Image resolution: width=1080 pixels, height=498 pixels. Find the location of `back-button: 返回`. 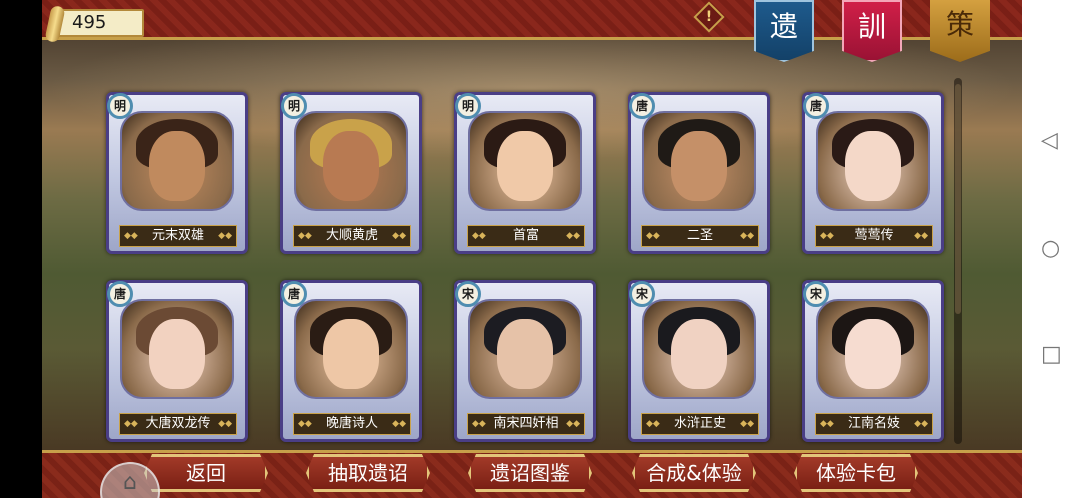

back-button: 返回 is located at coordinates (206, 473).